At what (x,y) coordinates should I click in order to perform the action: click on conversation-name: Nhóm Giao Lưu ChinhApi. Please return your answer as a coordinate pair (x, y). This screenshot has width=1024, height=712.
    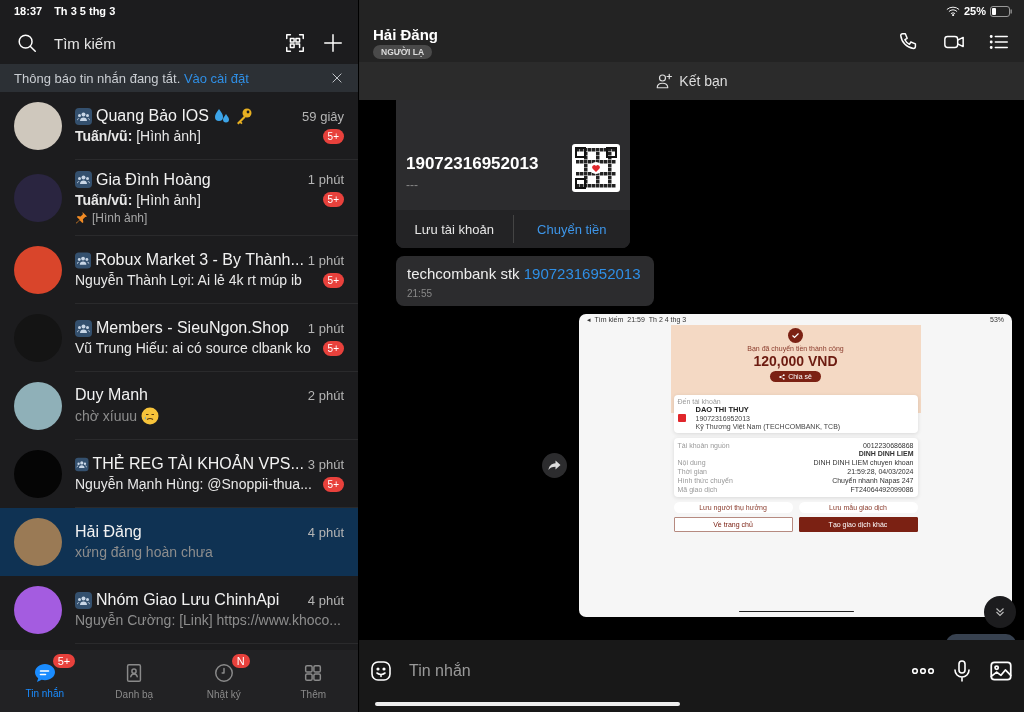
    Looking at the image, I should click on (188, 600).